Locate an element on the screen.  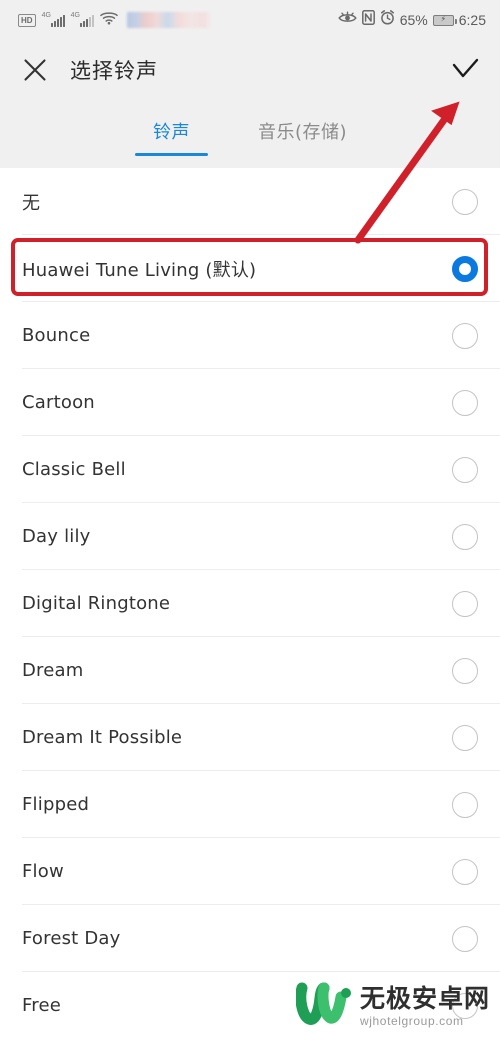
list-item-label: Digital Ringtone is located at coordinates (96, 603).